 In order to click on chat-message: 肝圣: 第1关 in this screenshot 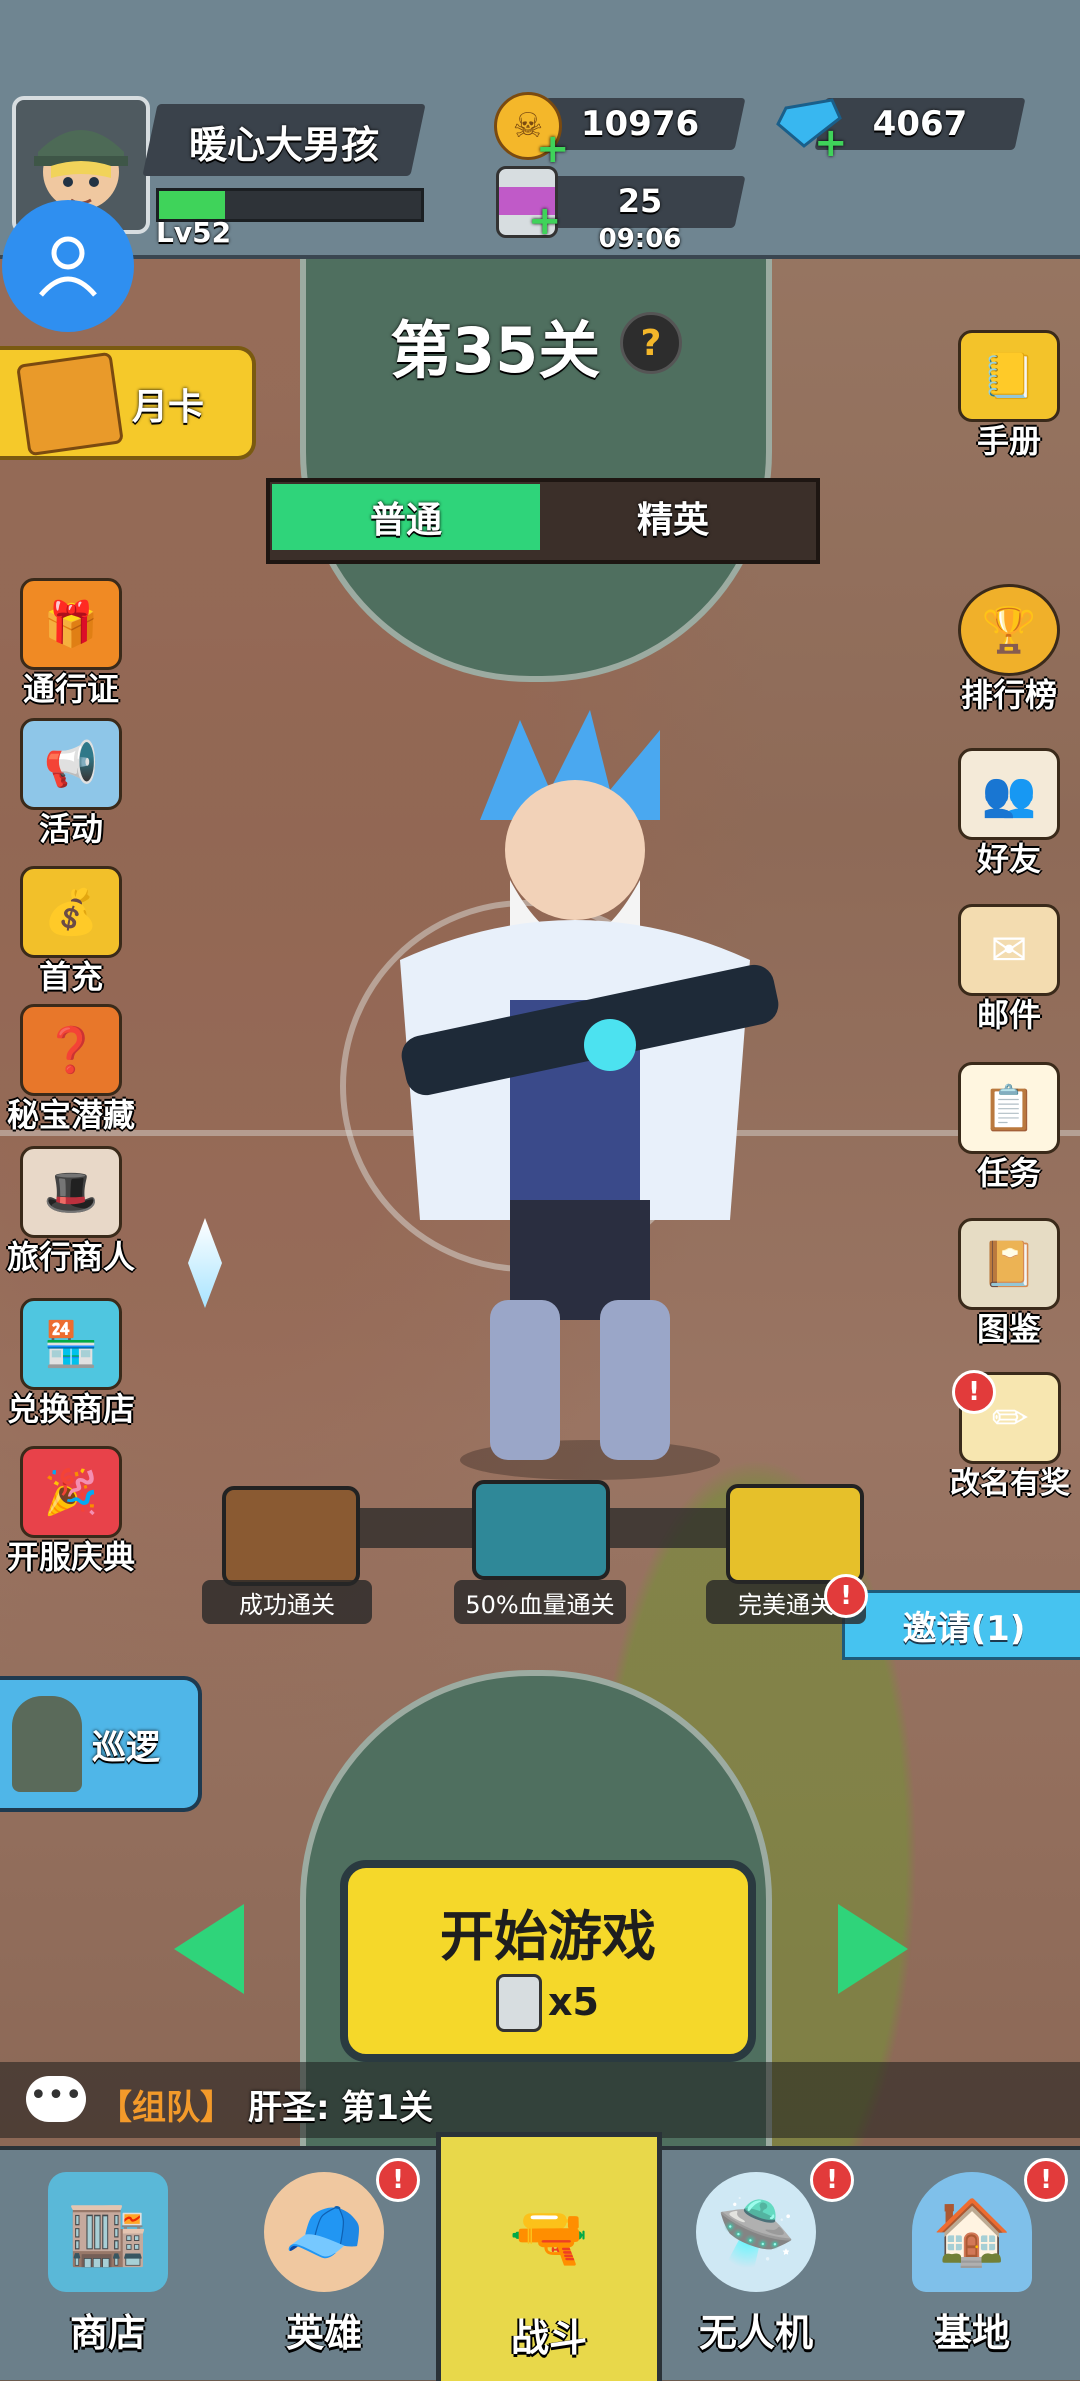, I will do `click(341, 2108)`.